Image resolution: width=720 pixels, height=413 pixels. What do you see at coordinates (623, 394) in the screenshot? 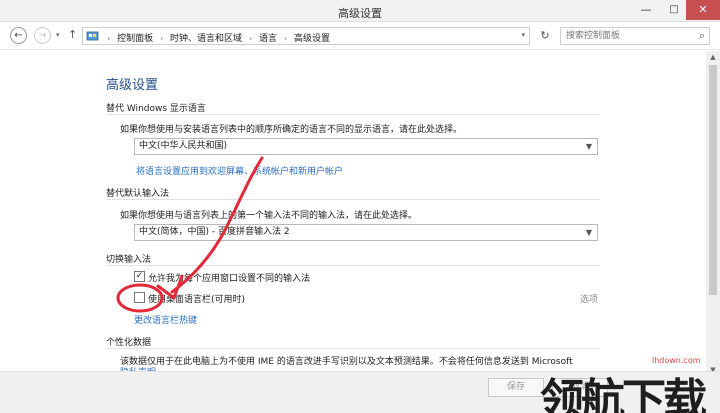
I see `watermark-text: 领航下载` at bounding box center [623, 394].